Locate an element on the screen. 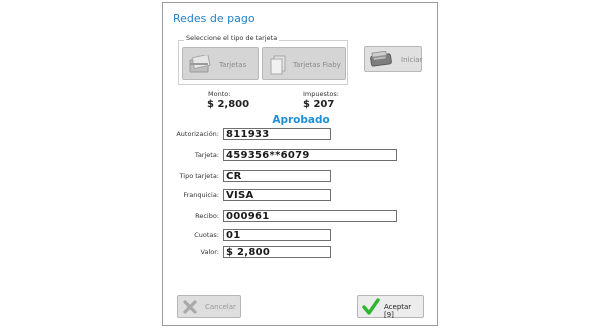 This screenshot has width=600, height=329. cards-button: Tarjetas is located at coordinates (220, 63).